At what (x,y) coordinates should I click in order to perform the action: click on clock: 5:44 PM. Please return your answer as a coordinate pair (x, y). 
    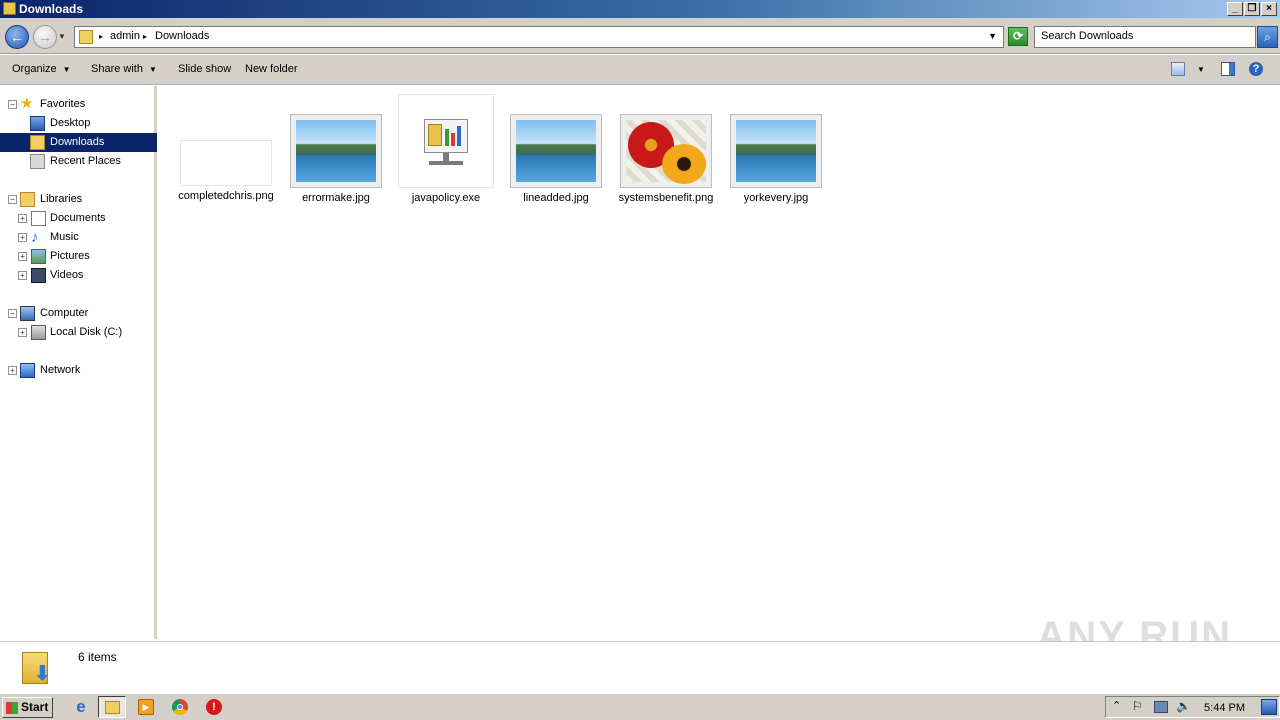
    Looking at the image, I should click on (1224, 708).